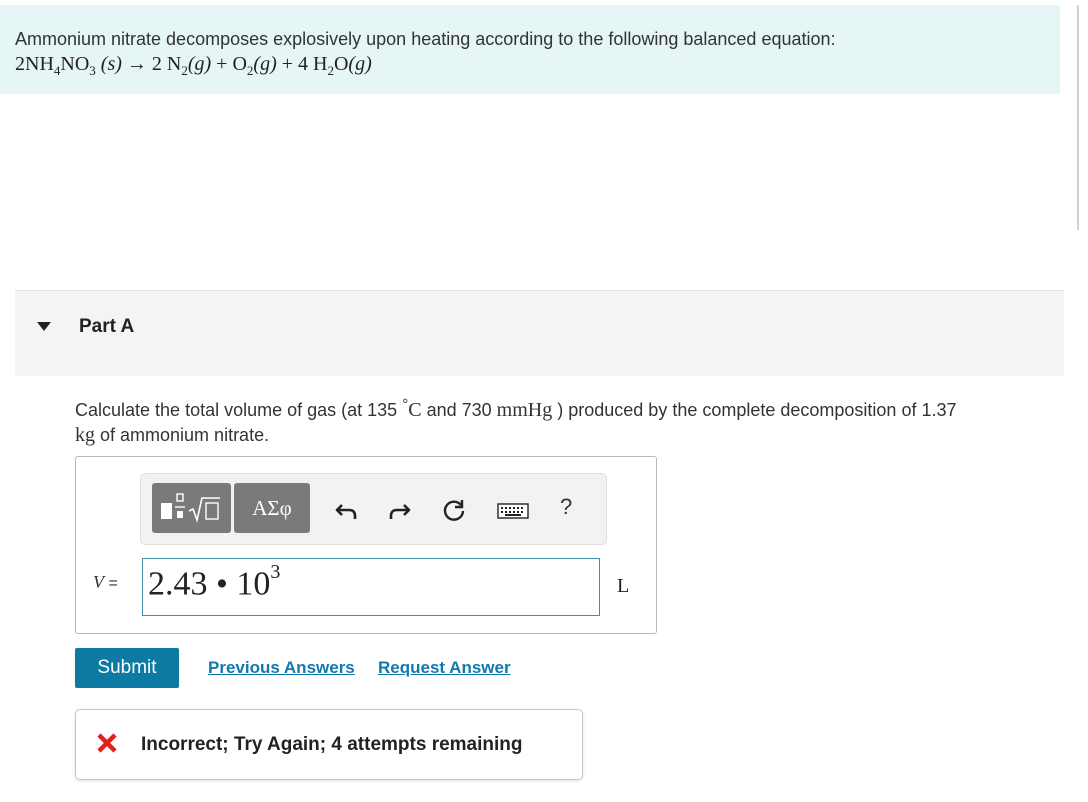 This screenshot has height=802, width=1088. Describe the element at coordinates (281, 668) in the screenshot. I see `previous-answers-link: Previous Answers` at that location.